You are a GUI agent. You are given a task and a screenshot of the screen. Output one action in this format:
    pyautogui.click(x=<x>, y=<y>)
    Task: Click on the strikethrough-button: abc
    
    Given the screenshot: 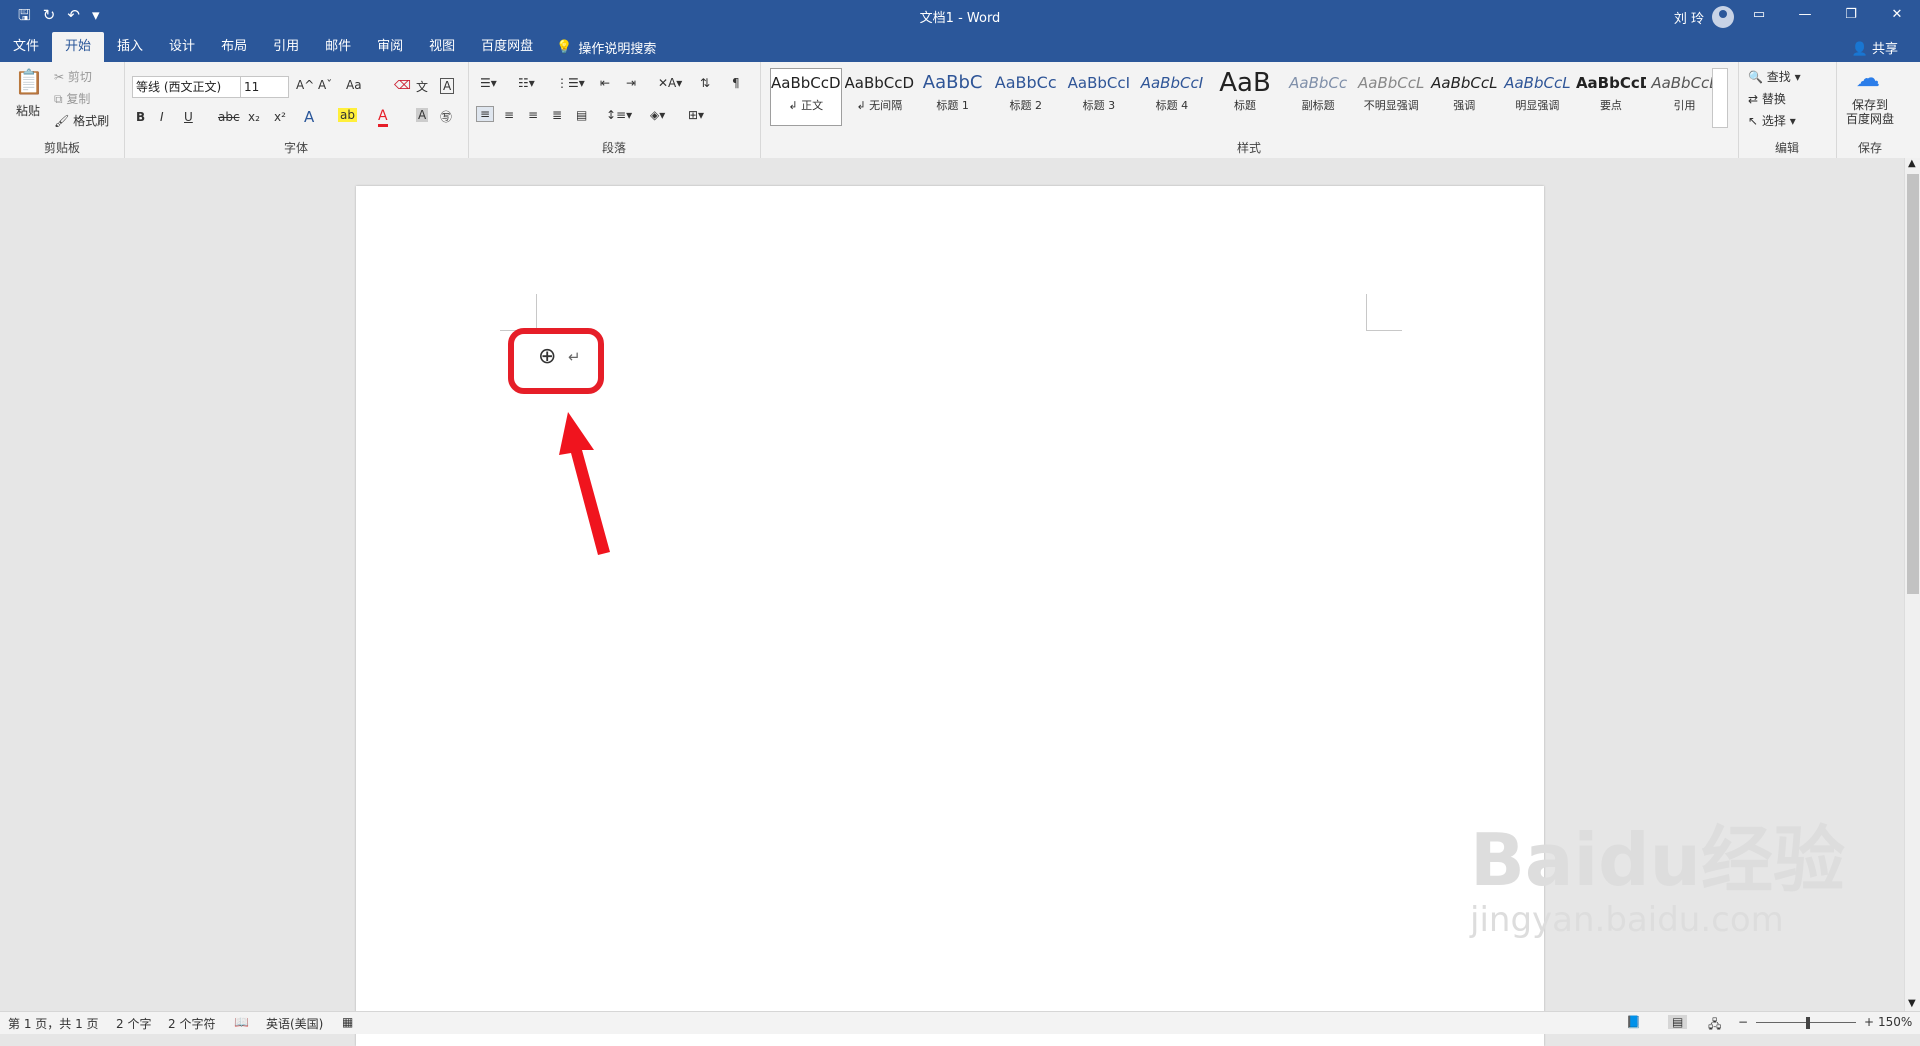 What is the action you would take?
    pyautogui.click(x=229, y=117)
    